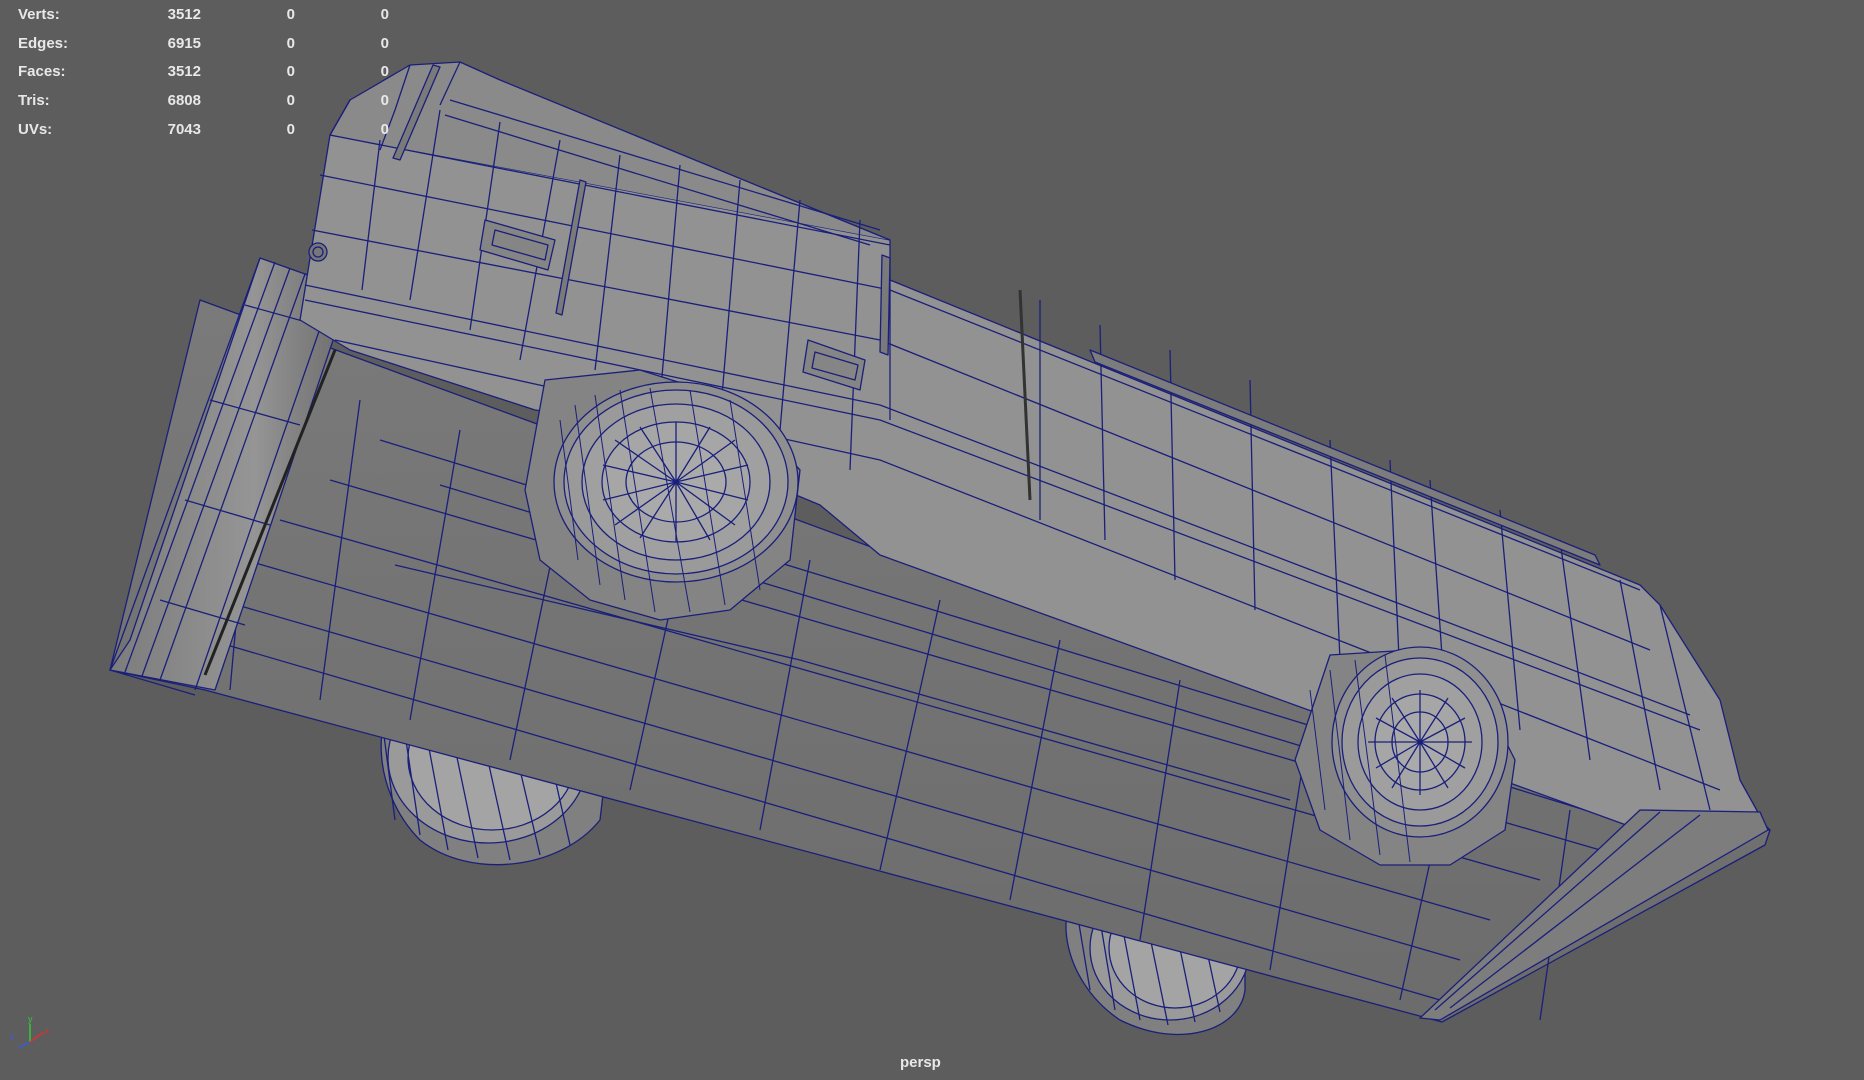 The height and width of the screenshot is (1080, 1864). What do you see at coordinates (920, 1062) in the screenshot?
I see `camera-name-label: persp` at bounding box center [920, 1062].